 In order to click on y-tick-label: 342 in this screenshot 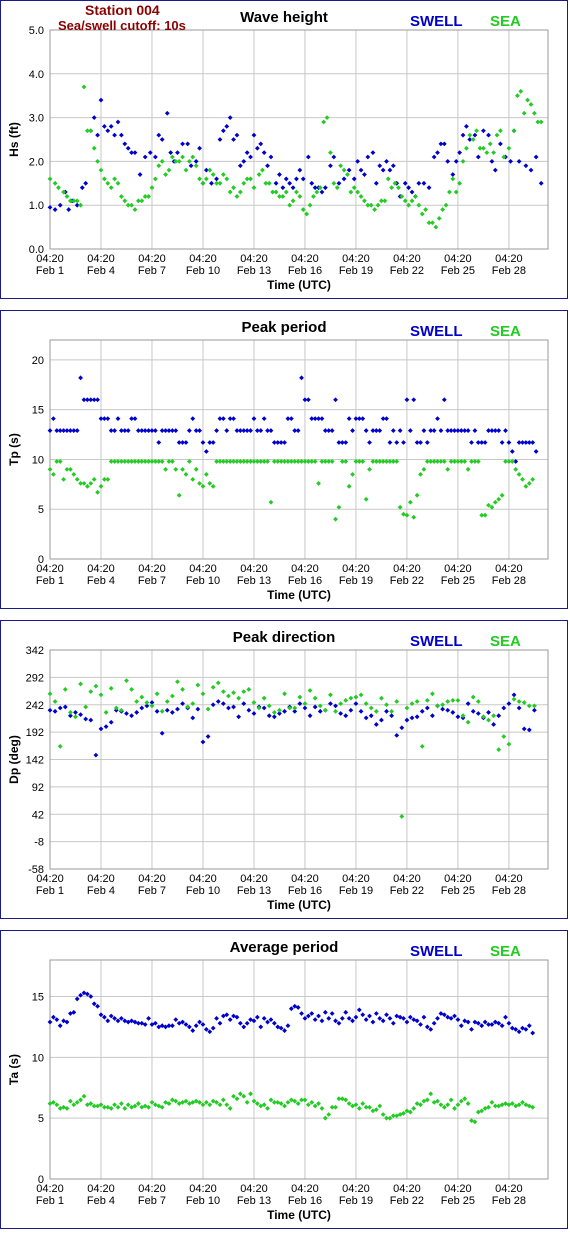, I will do `click(35, 651)`.